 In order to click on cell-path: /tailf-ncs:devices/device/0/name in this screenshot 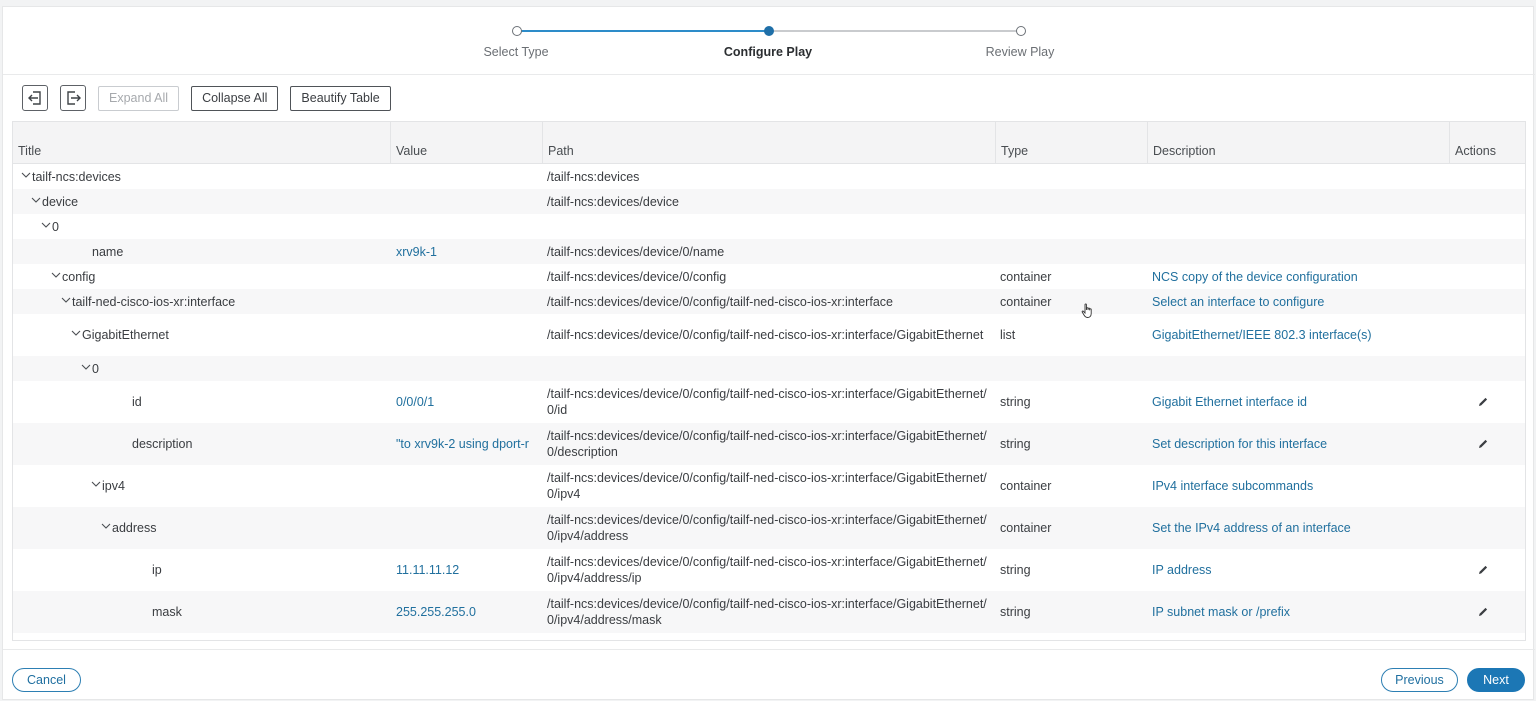, I will do `click(636, 251)`.